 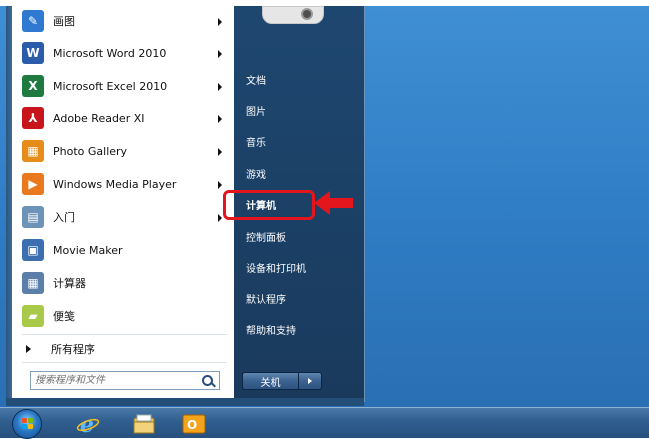 I want to click on start-button, so click(x=27, y=424).